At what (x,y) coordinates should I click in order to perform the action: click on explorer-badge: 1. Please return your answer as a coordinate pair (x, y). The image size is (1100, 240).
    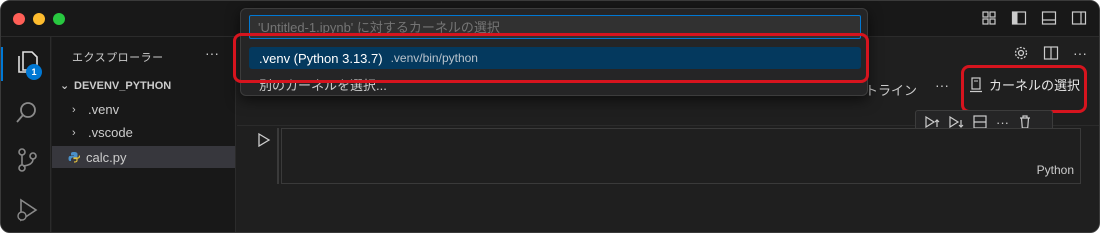
    Looking at the image, I should click on (34, 72).